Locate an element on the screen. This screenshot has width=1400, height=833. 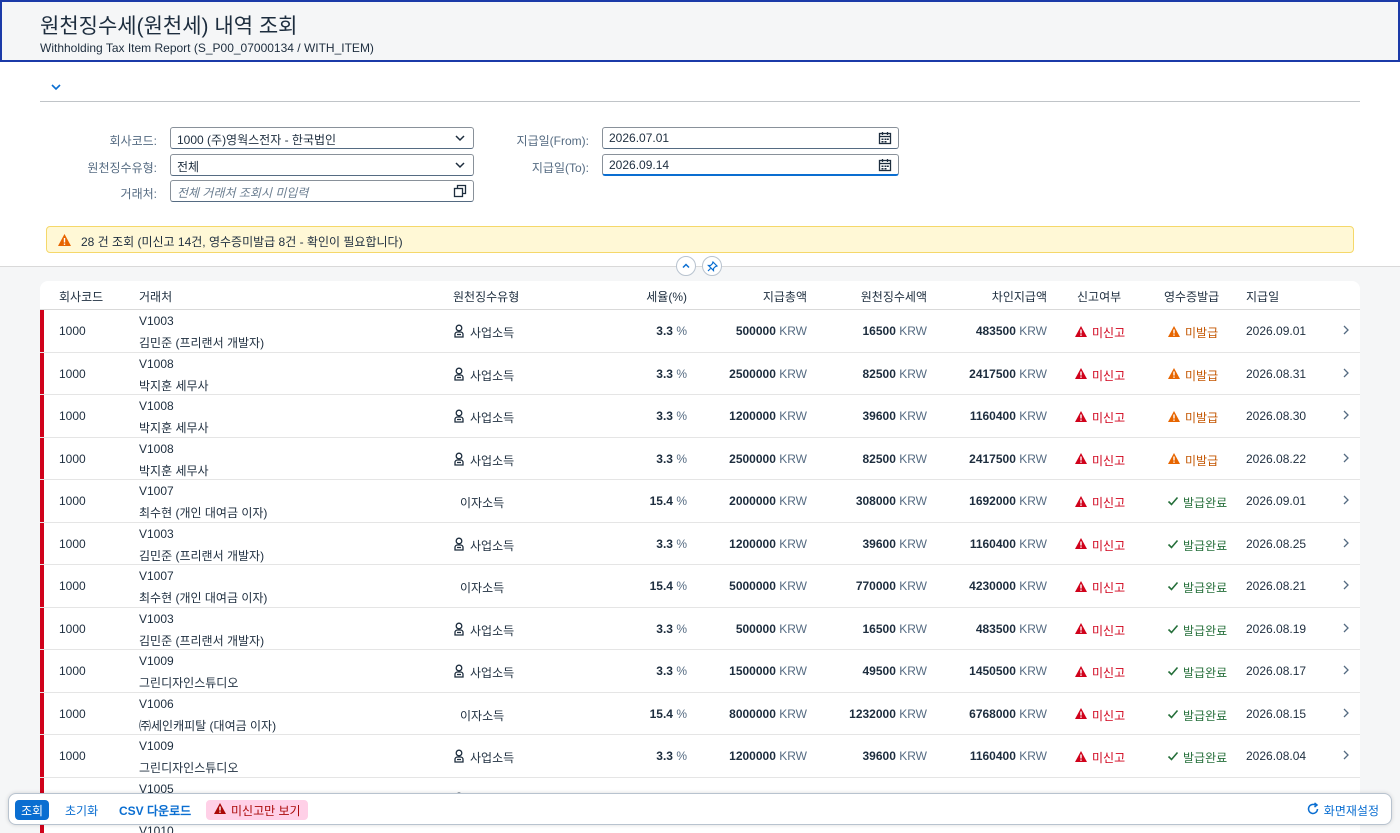
company-code-select: 1000 (주)영웍스전자 - 한국법인 is located at coordinates (322, 138).